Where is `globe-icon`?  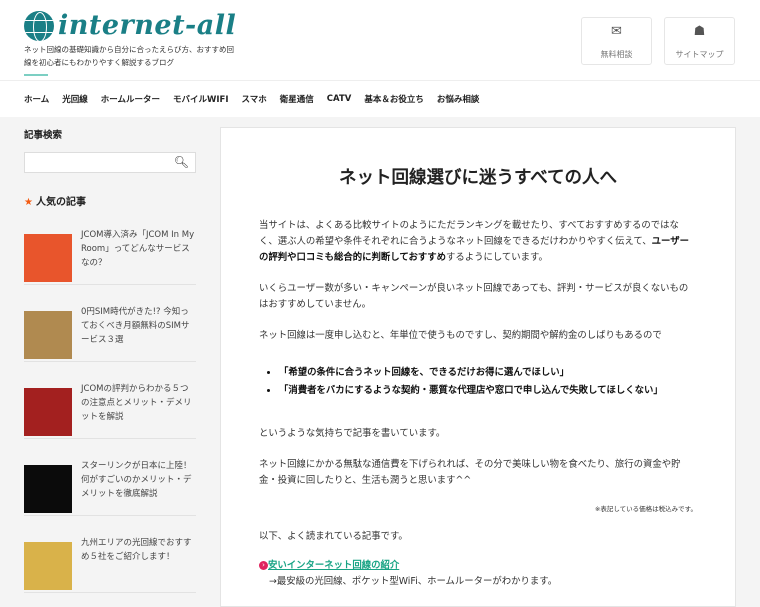
globe-icon is located at coordinates (39, 25).